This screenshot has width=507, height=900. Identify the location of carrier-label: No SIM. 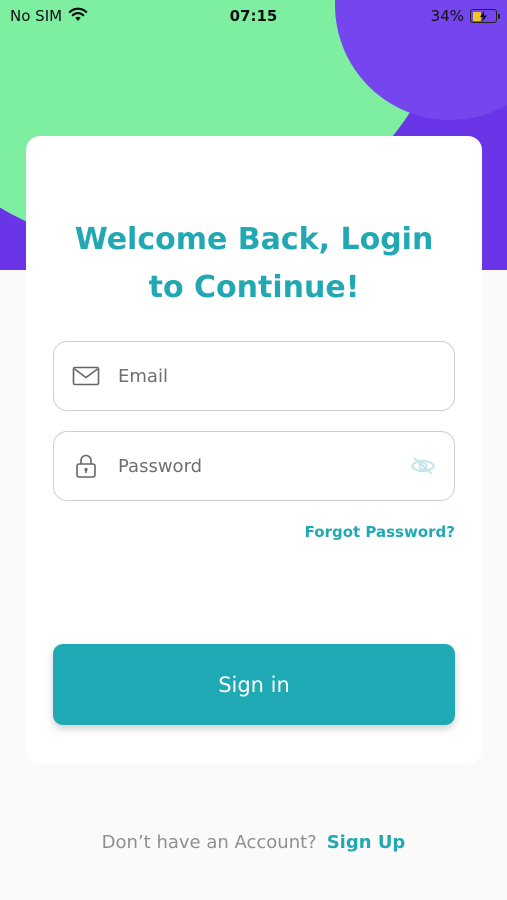
(36, 16).